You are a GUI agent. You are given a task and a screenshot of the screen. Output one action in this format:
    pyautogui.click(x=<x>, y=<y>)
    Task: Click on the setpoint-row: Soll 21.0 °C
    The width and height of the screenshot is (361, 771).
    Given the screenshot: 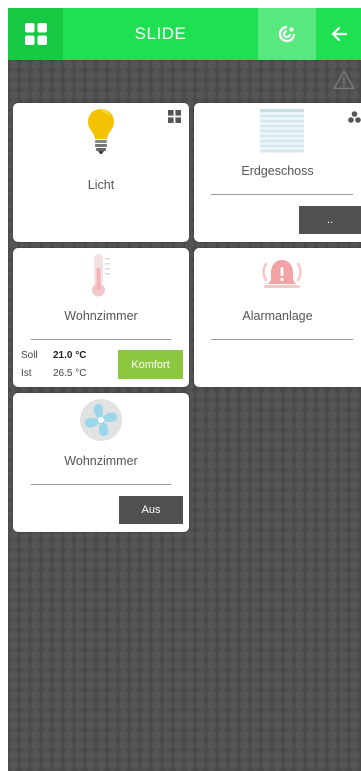 What is the action you would take?
    pyautogui.click(x=53, y=355)
    